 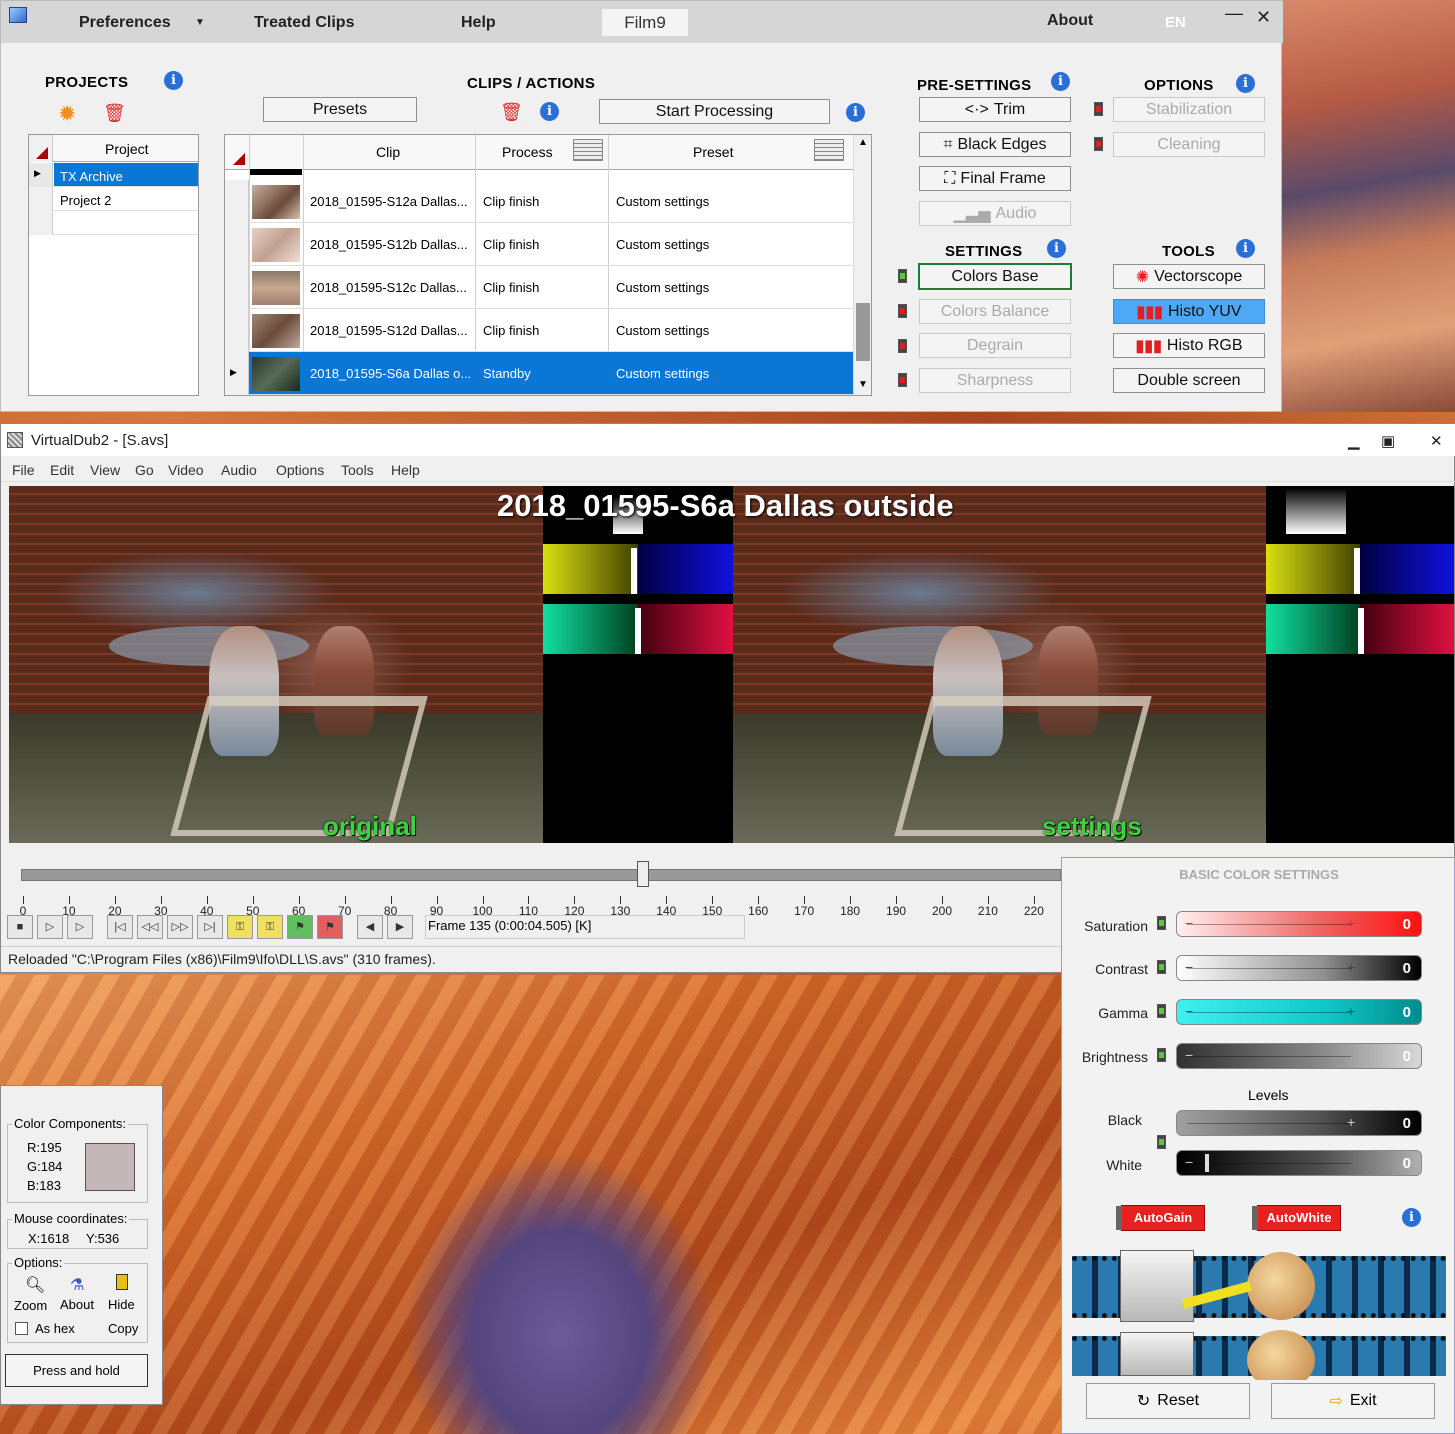 I want to click on histo-rgb-button: ▮▮▮ Histo RGB, so click(x=1189, y=345).